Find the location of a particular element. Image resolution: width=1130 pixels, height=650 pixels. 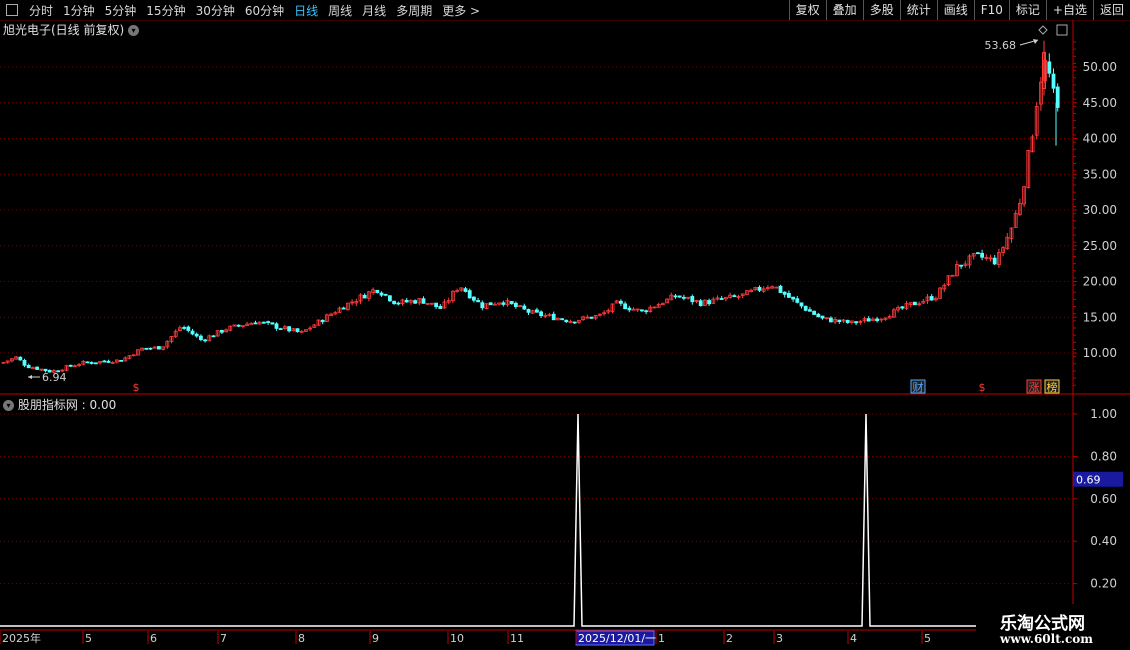

event-marker: $ is located at coordinates (982, 387).